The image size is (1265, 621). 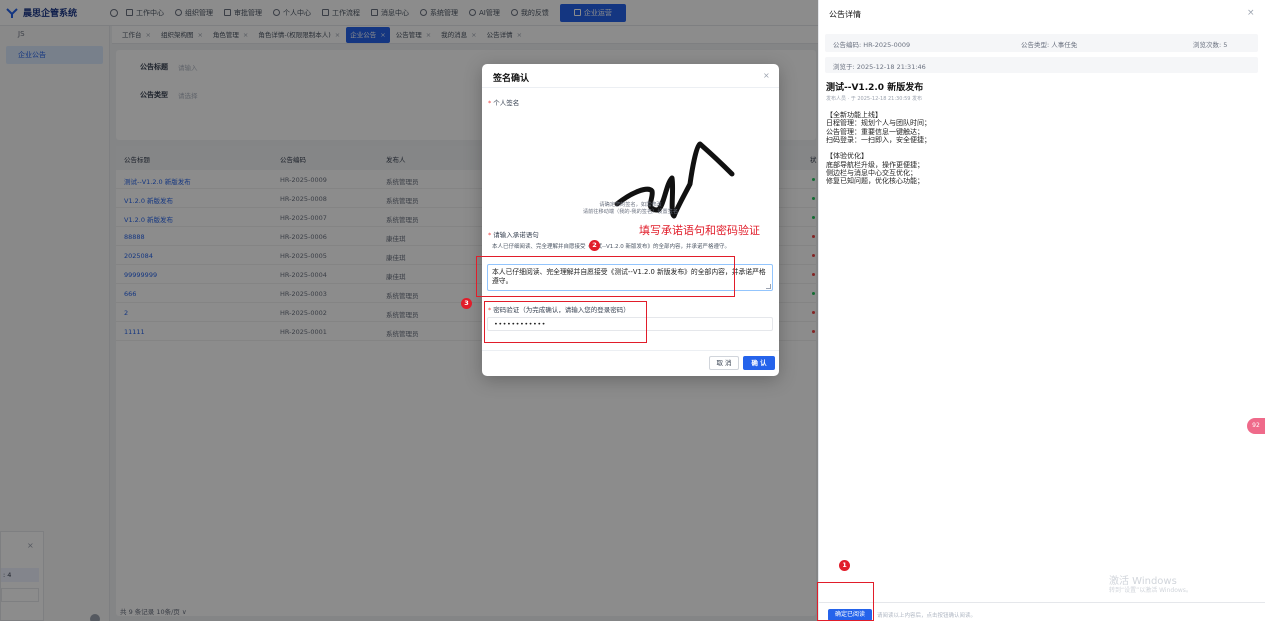 I want to click on signature-label-text: 个人签名, so click(x=506, y=103).